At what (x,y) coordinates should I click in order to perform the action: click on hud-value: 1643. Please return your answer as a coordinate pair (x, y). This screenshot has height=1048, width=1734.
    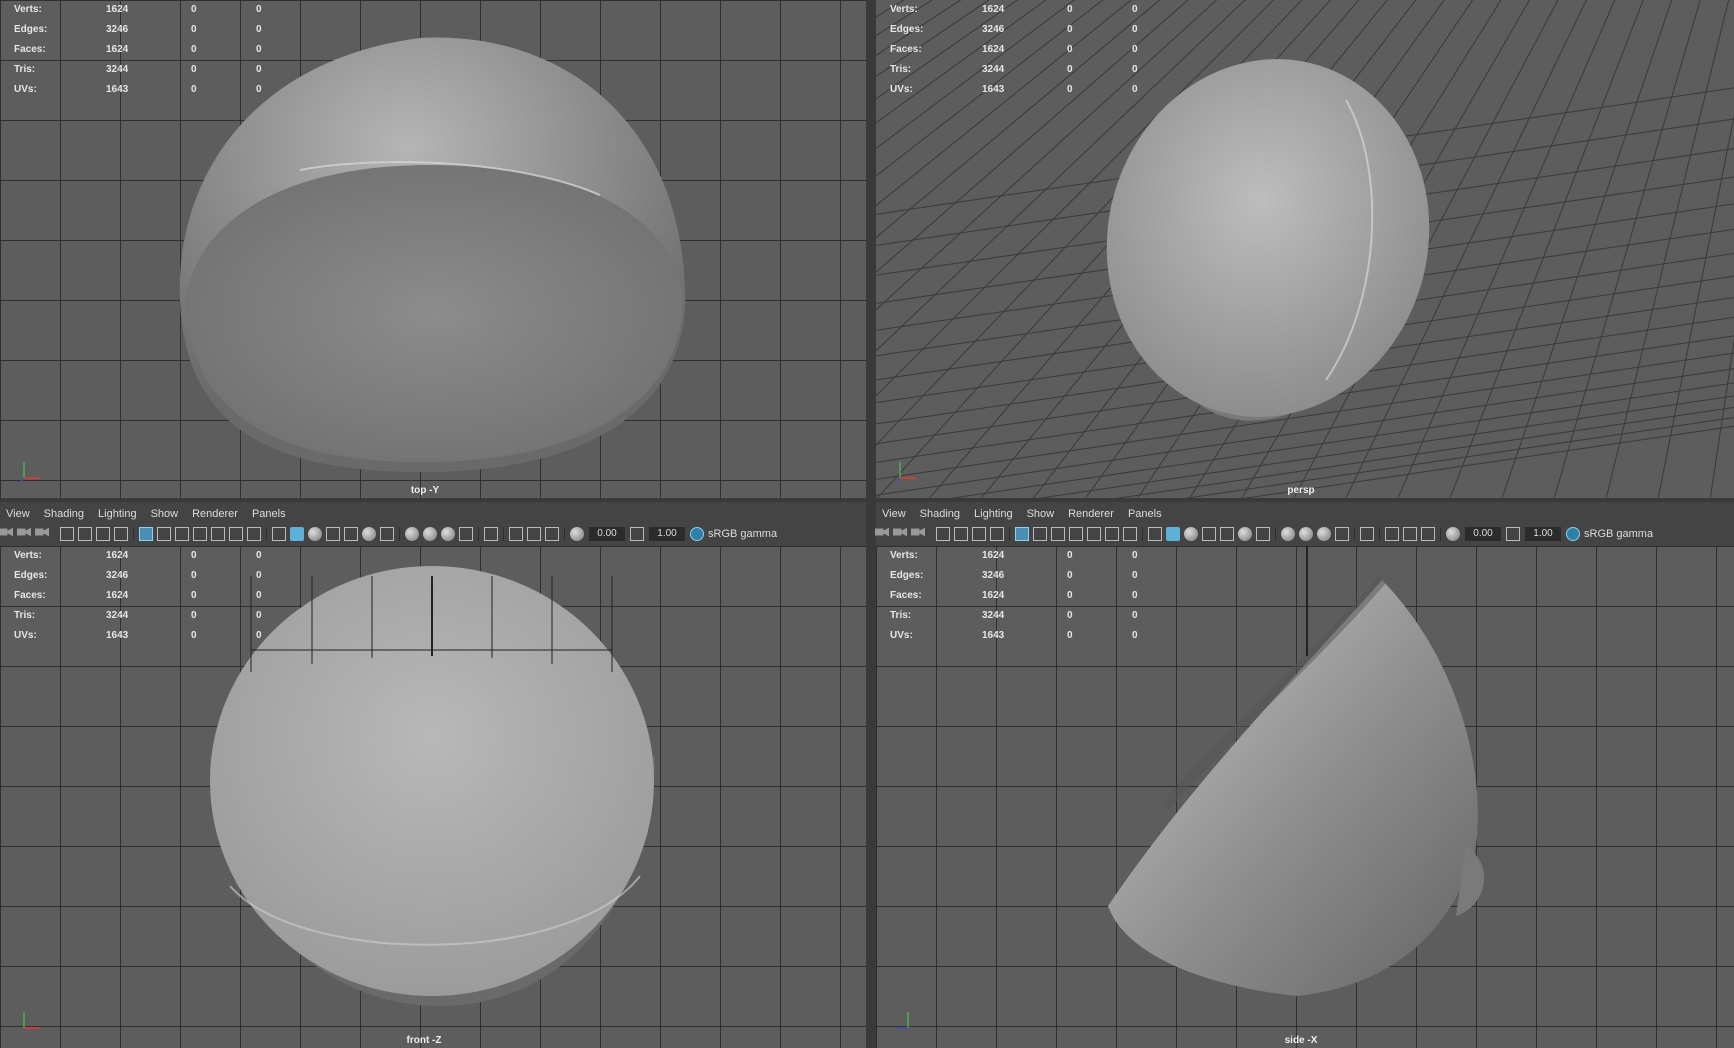
    Looking at the image, I should click on (117, 89).